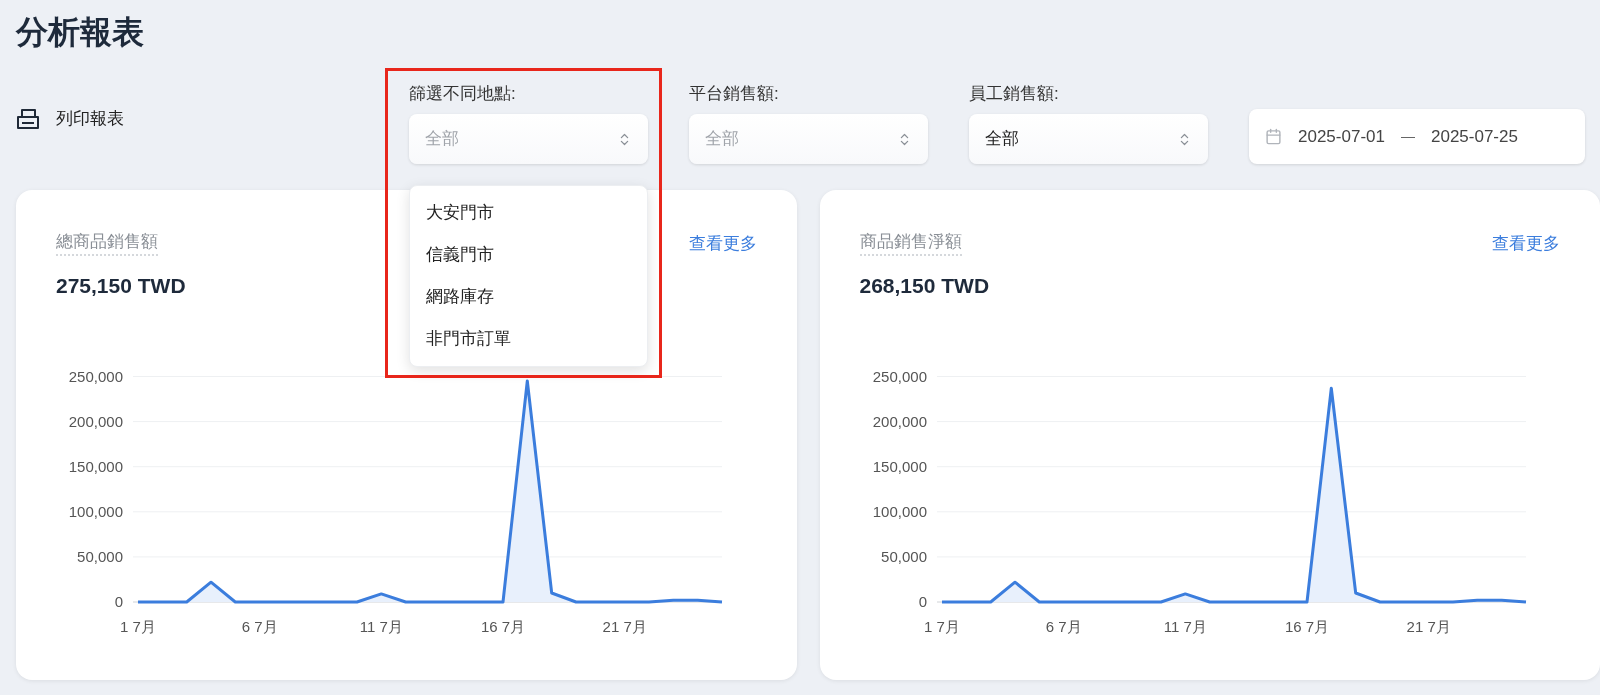 The image size is (1600, 695). I want to click on start-date: 2025-07-01, so click(1341, 136).